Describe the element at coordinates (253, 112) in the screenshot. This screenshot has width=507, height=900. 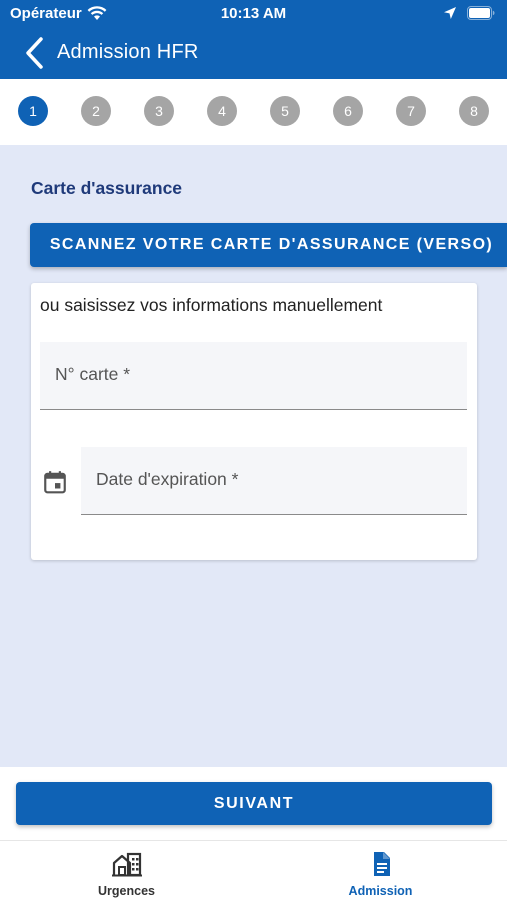
I see `progress-stepper: 1 2 3 4 5 6 7 8` at that location.